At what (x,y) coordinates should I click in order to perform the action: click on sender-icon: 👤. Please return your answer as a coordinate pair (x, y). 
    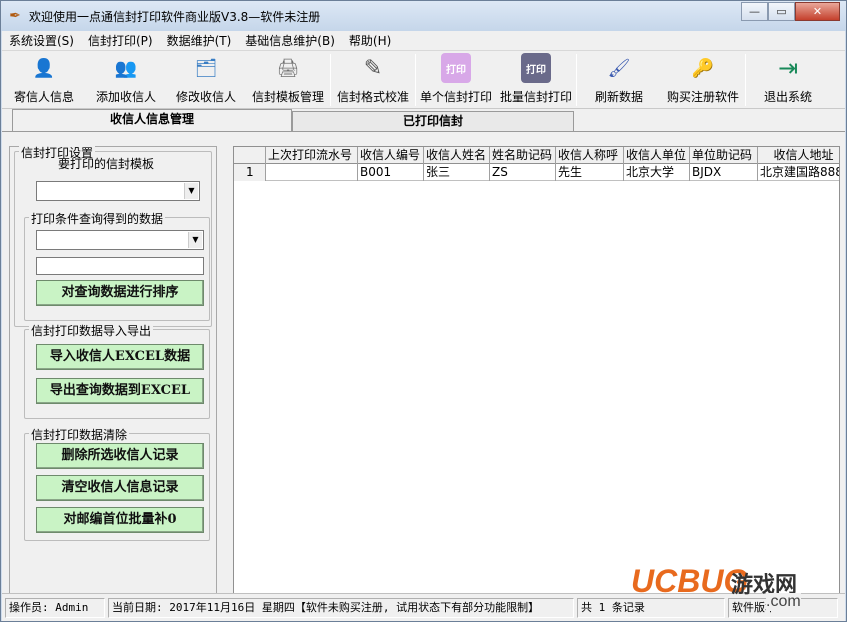
    Looking at the image, I should click on (44, 68).